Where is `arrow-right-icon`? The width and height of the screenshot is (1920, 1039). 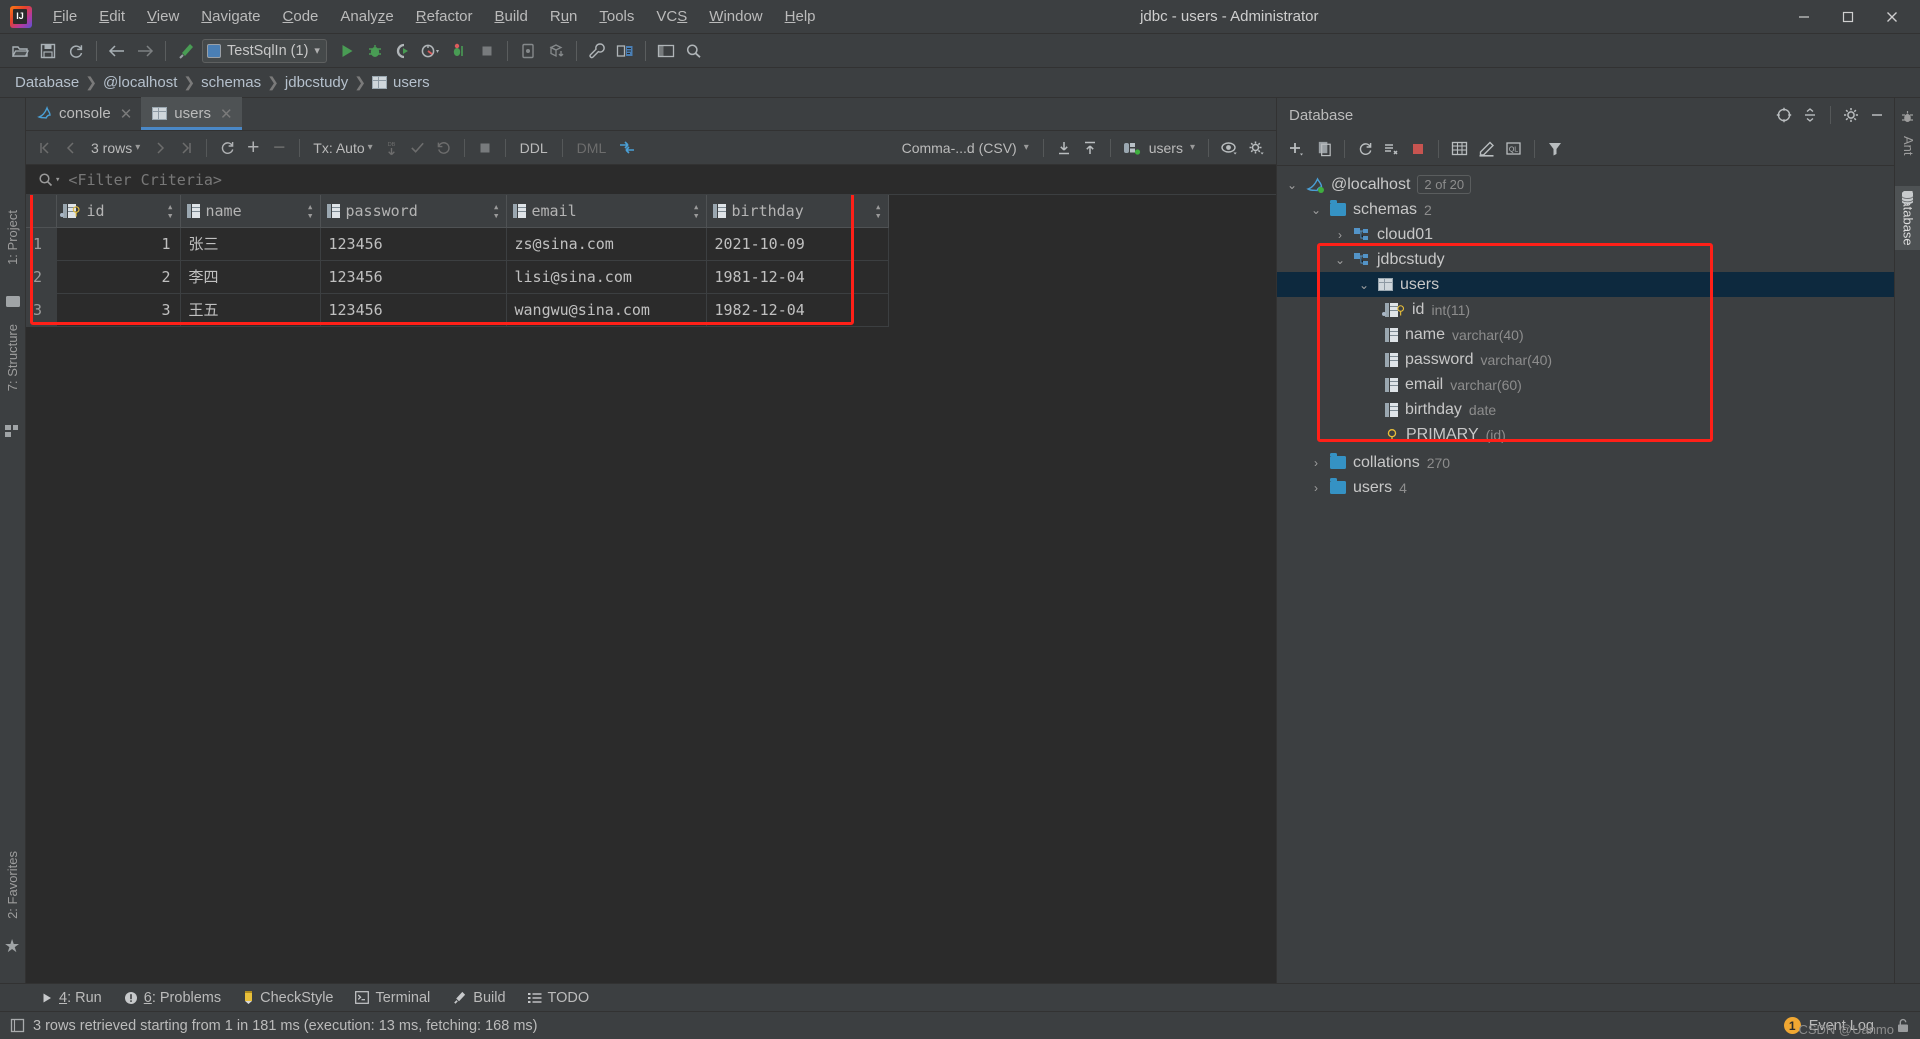
arrow-right-icon is located at coordinates (145, 51).